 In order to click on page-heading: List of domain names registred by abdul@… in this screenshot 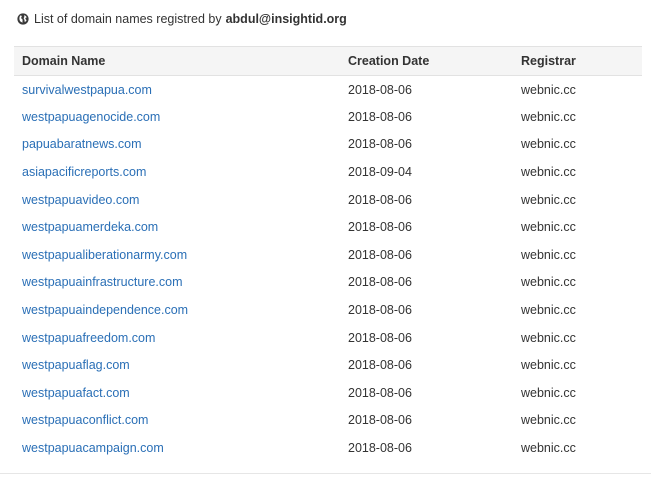, I will do `click(182, 19)`.